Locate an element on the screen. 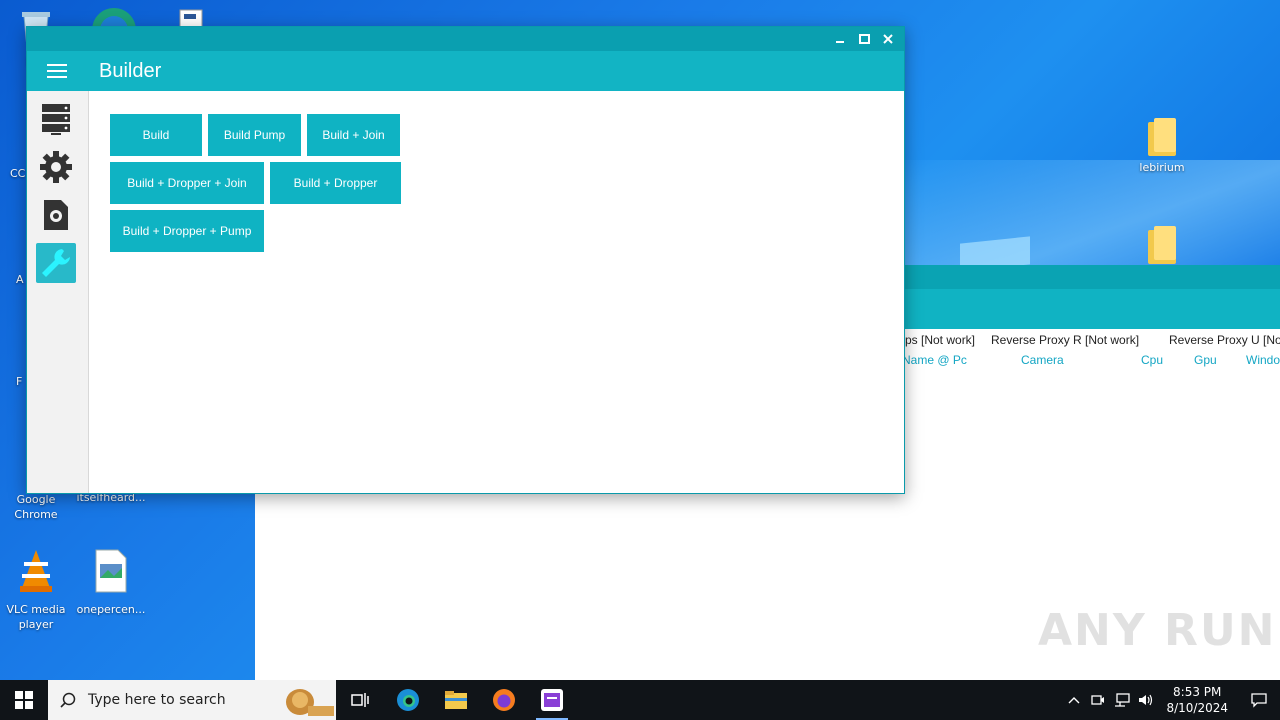 The image size is (1280, 720). taskbar-file-explorer is located at coordinates (456, 700).